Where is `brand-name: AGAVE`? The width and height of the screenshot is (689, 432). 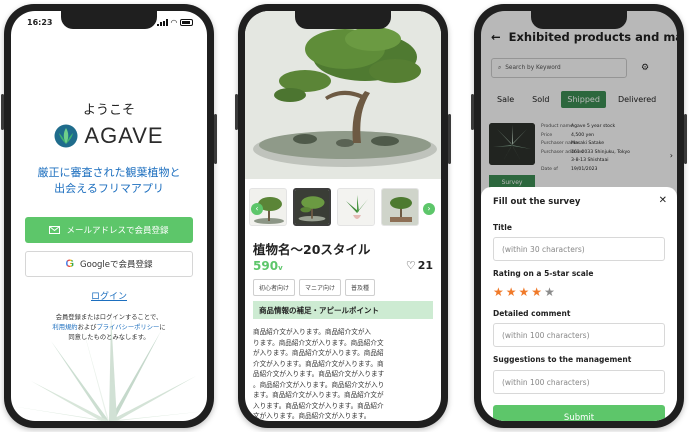 brand-name: AGAVE is located at coordinates (124, 135).